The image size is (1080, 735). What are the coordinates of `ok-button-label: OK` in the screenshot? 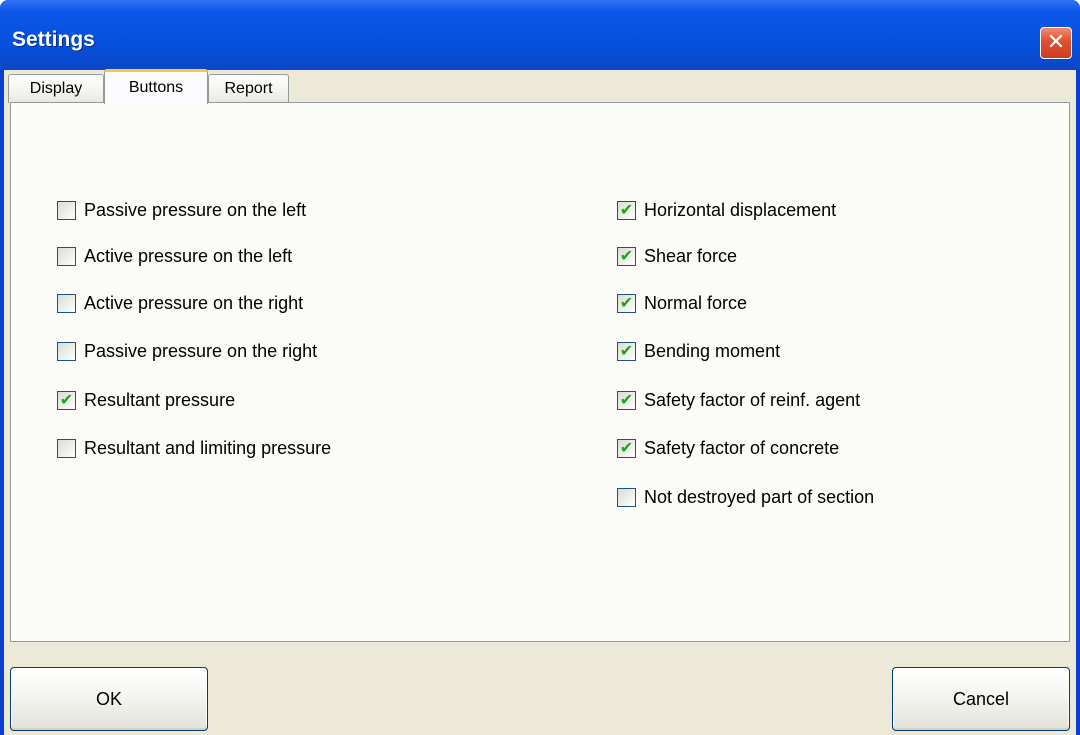 It's located at (108, 698).